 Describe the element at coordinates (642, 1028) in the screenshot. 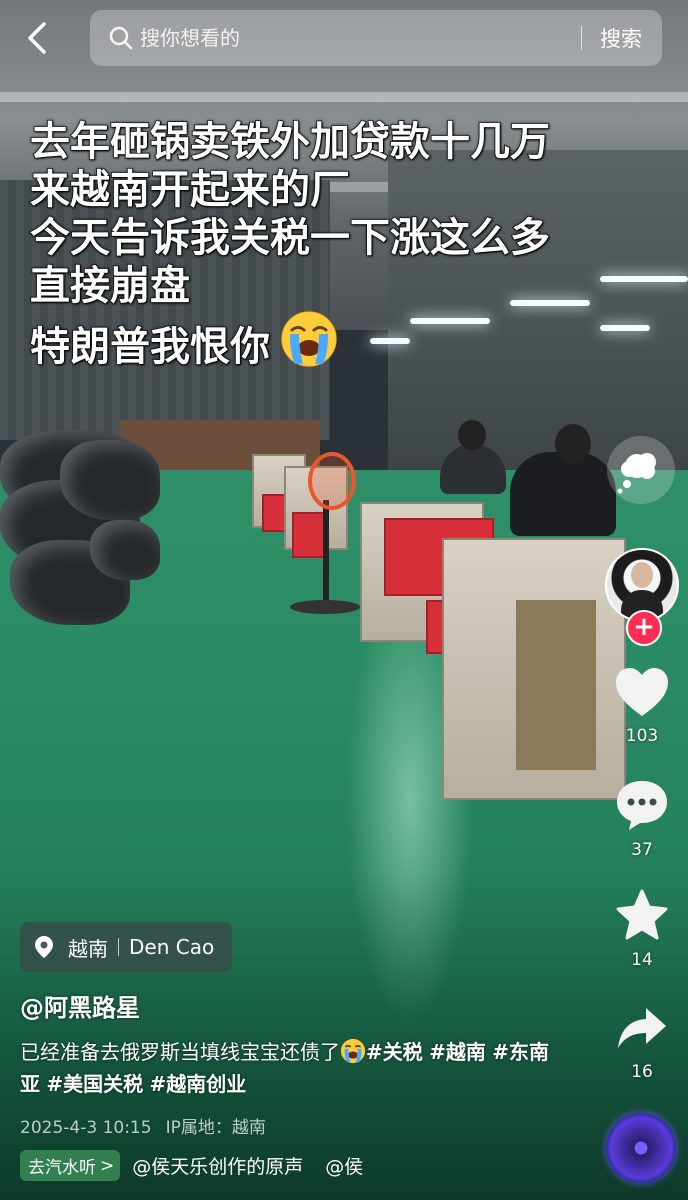

I see `share-arrow-icon` at that location.